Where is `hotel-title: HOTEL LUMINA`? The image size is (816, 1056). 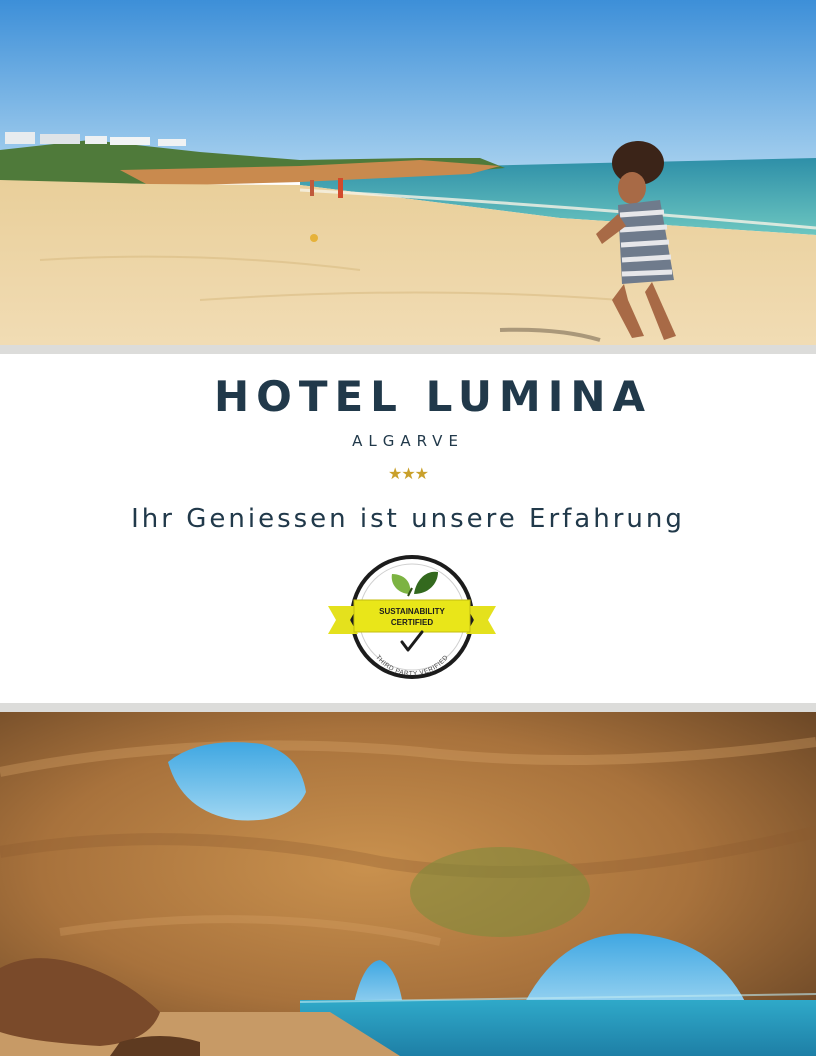
hotel-title: HOTEL LUMINA is located at coordinates (433, 396).